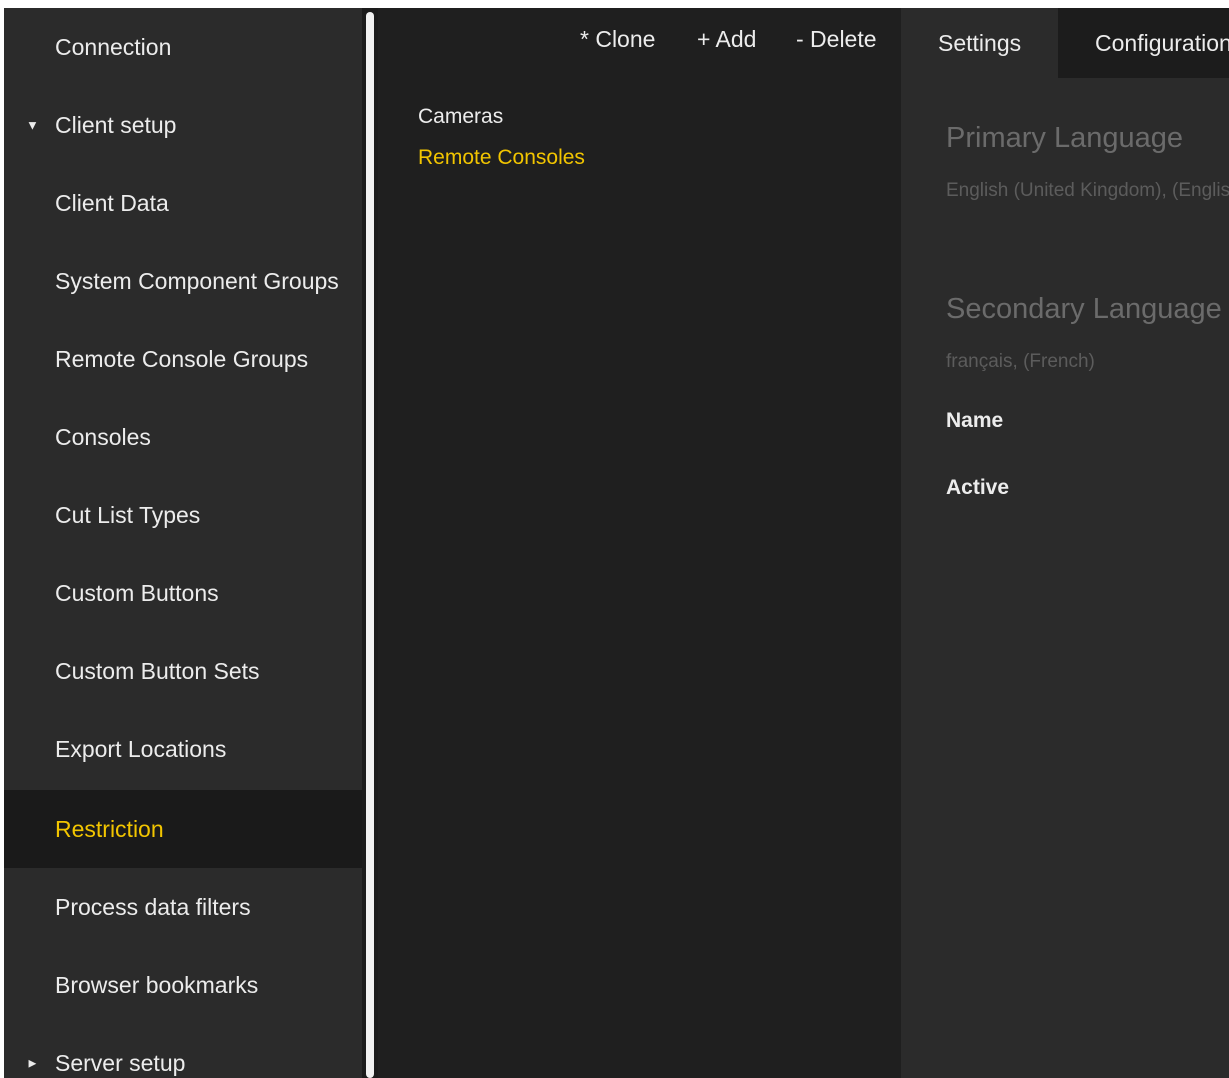  What do you see at coordinates (32, 125) in the screenshot?
I see `expand-caret-icon: ▼` at bounding box center [32, 125].